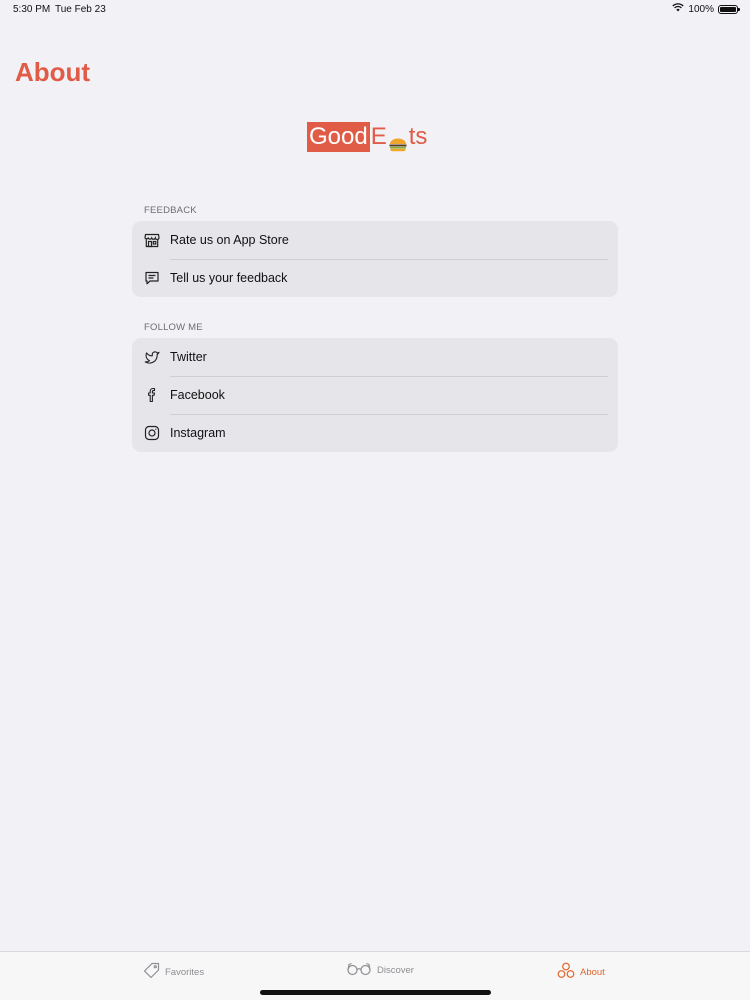 Image resolution: width=750 pixels, height=1000 pixels. I want to click on tab-favorites-label: Favorites, so click(185, 972).